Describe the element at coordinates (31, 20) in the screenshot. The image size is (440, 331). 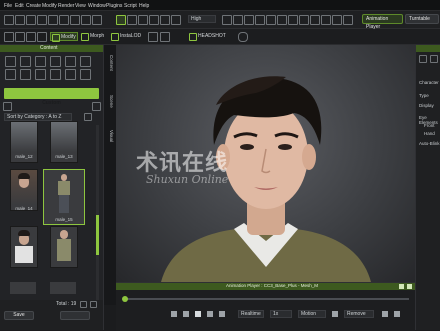
I see `save-icon` at that location.